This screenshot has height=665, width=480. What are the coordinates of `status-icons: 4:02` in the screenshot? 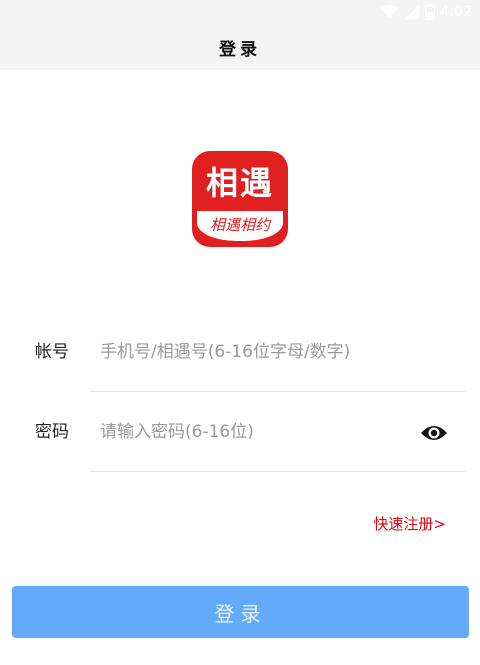 It's located at (426, 12).